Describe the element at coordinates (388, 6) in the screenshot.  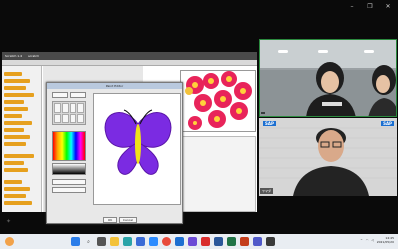
I see `close-button: ✕` at that location.